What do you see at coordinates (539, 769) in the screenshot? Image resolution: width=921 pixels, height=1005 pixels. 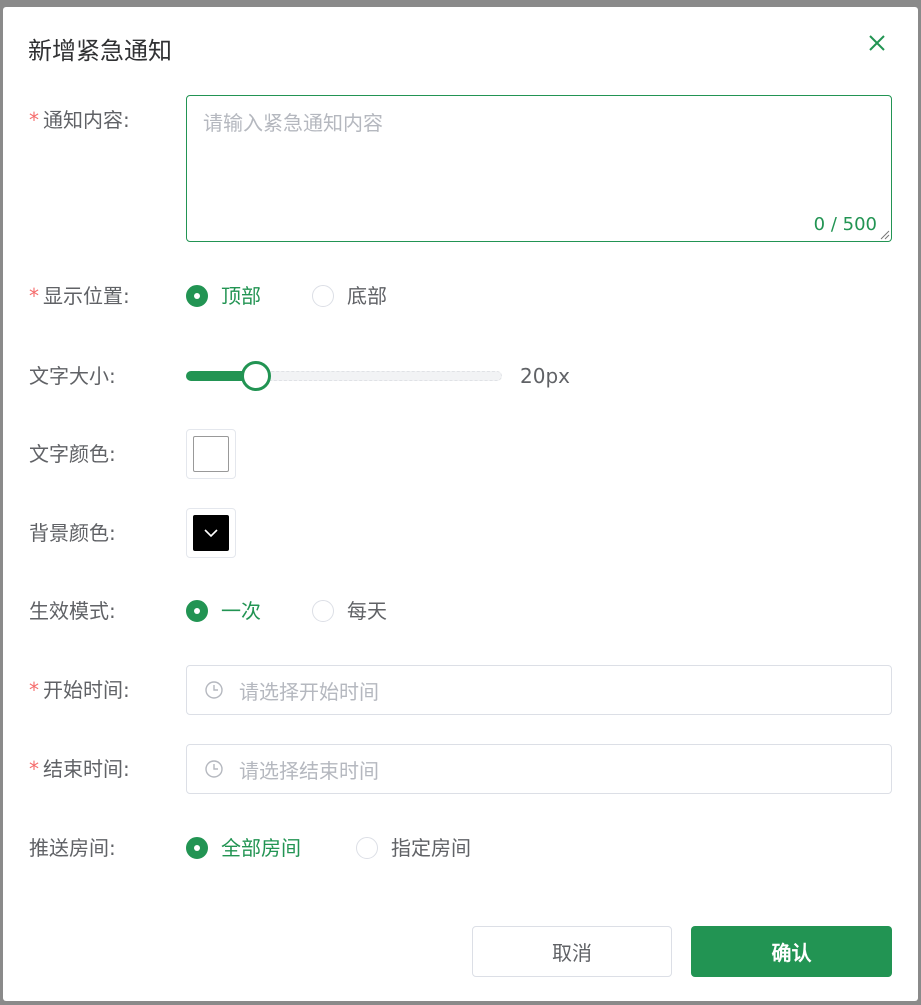 I see `end-time-input: 请选择结束时间` at bounding box center [539, 769].